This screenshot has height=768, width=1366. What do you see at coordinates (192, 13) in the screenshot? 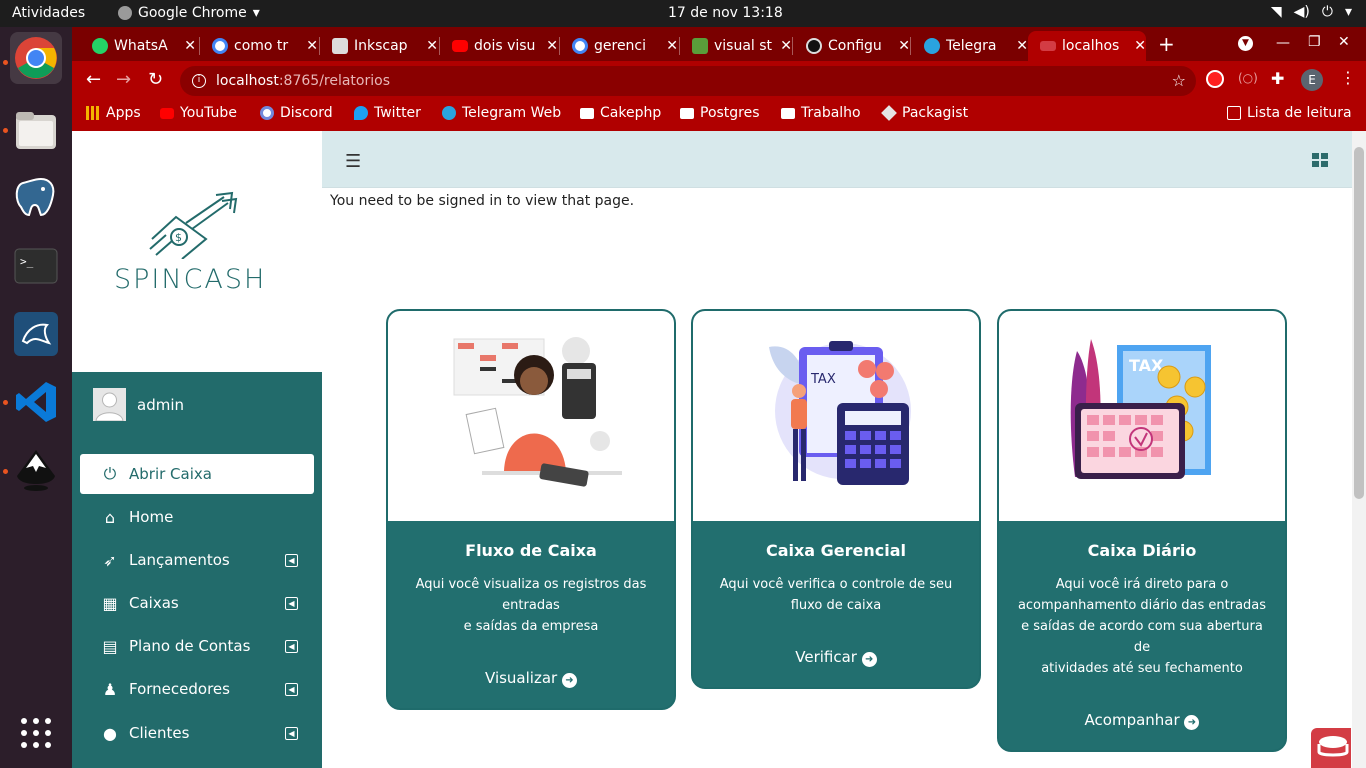
I see `app-name: Google Chrome` at bounding box center [192, 13].